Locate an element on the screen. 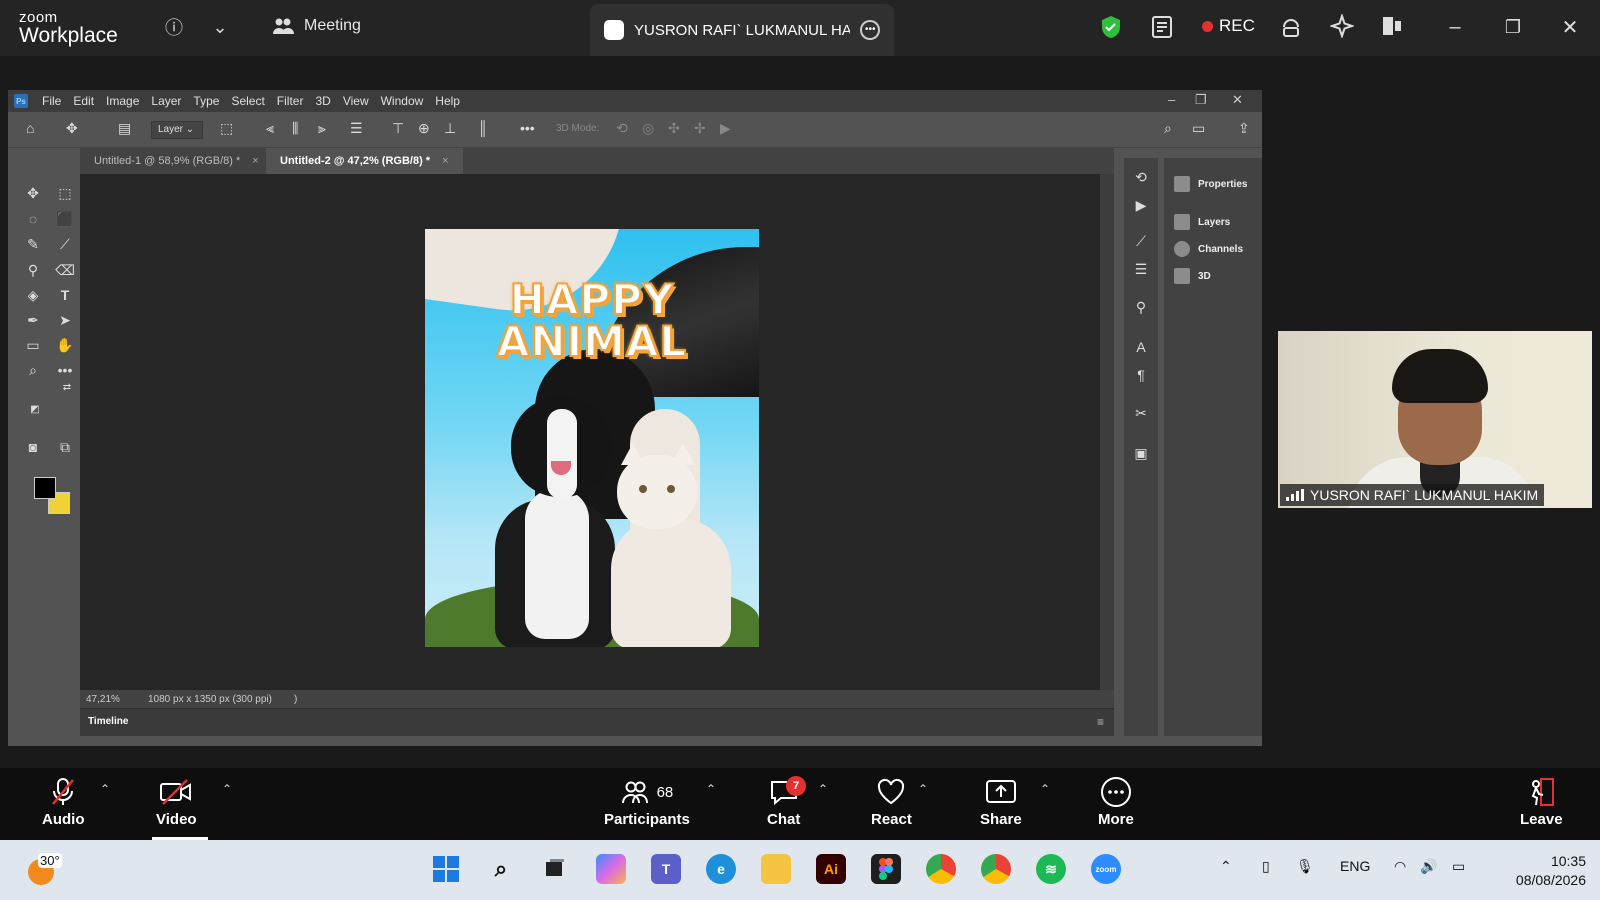 The width and height of the screenshot is (1600, 900). 3d-roll-icon: ◎ is located at coordinates (648, 128).